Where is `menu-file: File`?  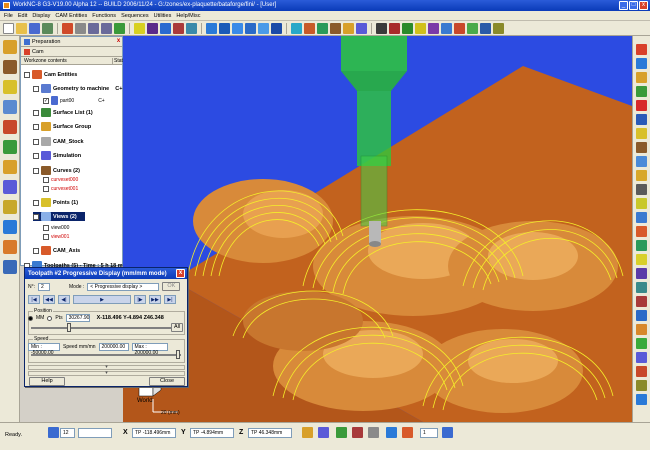
menu-file: File is located at coordinates (8, 16).